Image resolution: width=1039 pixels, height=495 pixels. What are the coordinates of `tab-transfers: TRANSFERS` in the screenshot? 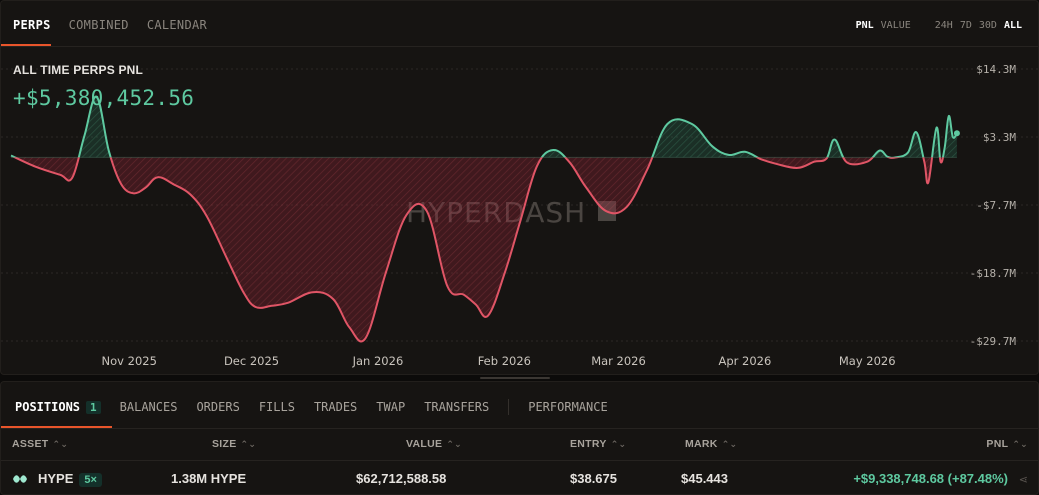 It's located at (456, 407).